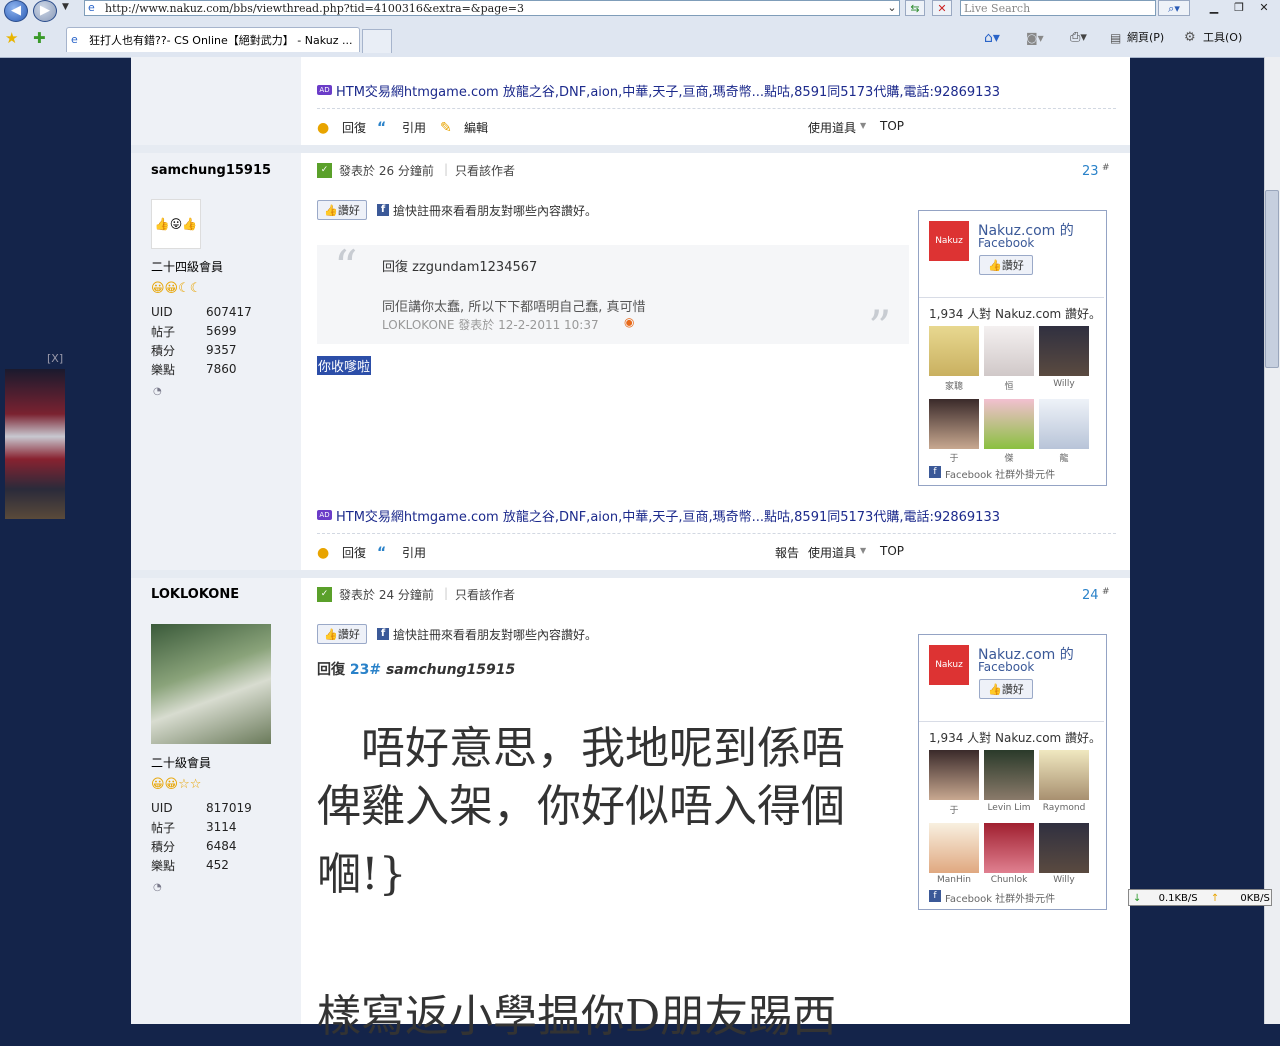 The height and width of the screenshot is (1046, 1280). I want to click on stat-value: 6484, so click(221, 846).